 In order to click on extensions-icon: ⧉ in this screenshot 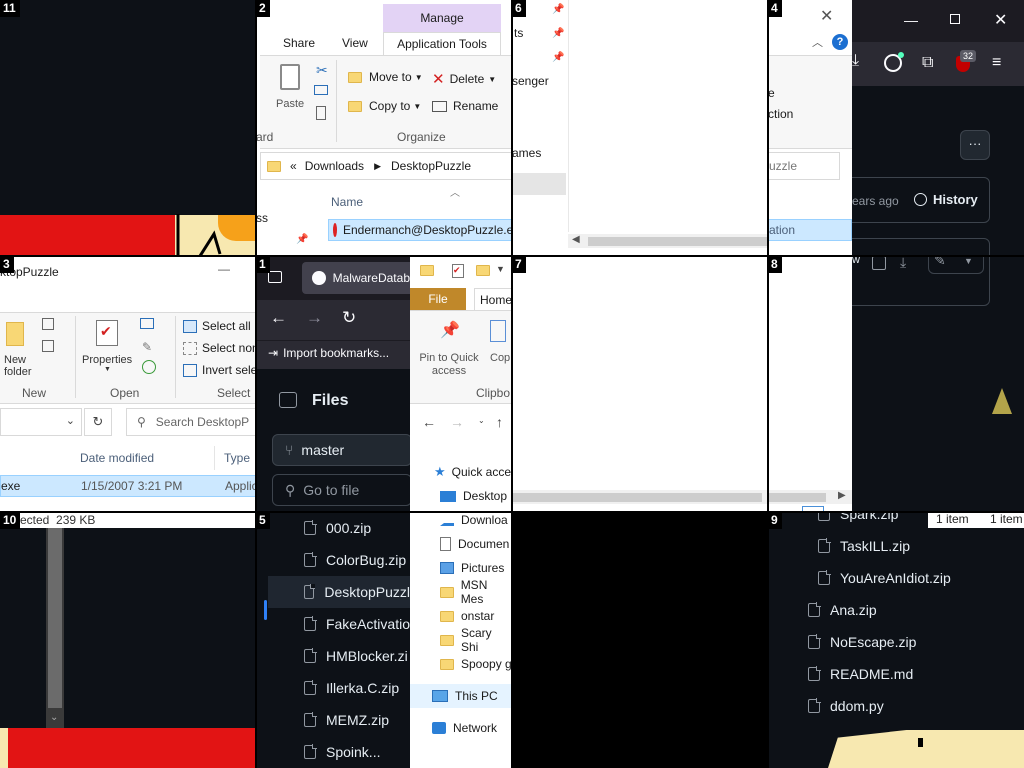, I will do `click(927, 63)`.